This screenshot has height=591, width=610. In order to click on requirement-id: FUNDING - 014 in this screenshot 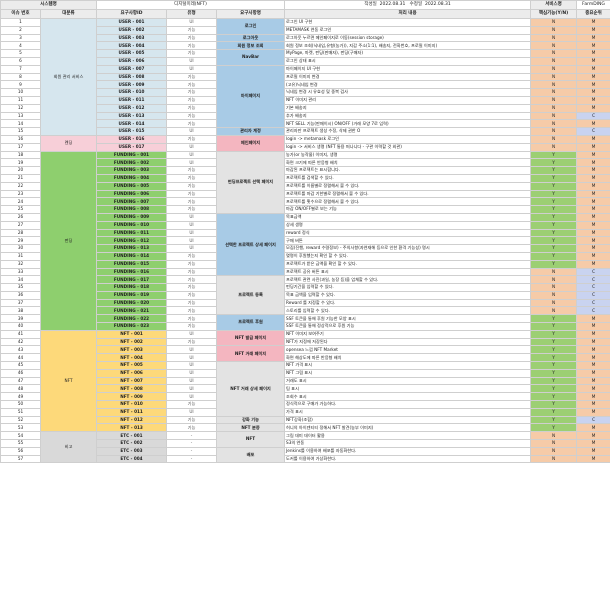, I will do `click(131, 256)`.